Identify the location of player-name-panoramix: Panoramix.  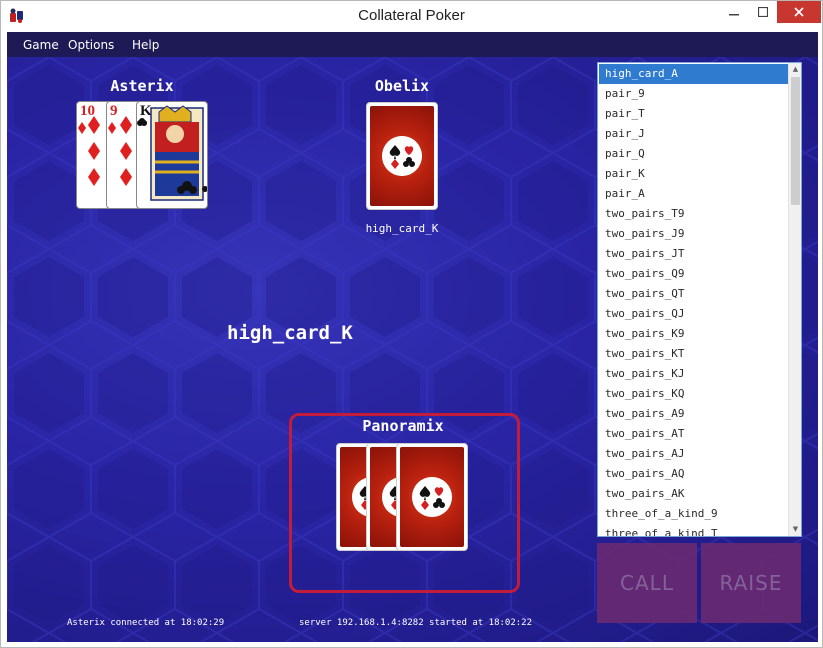
(403, 426).